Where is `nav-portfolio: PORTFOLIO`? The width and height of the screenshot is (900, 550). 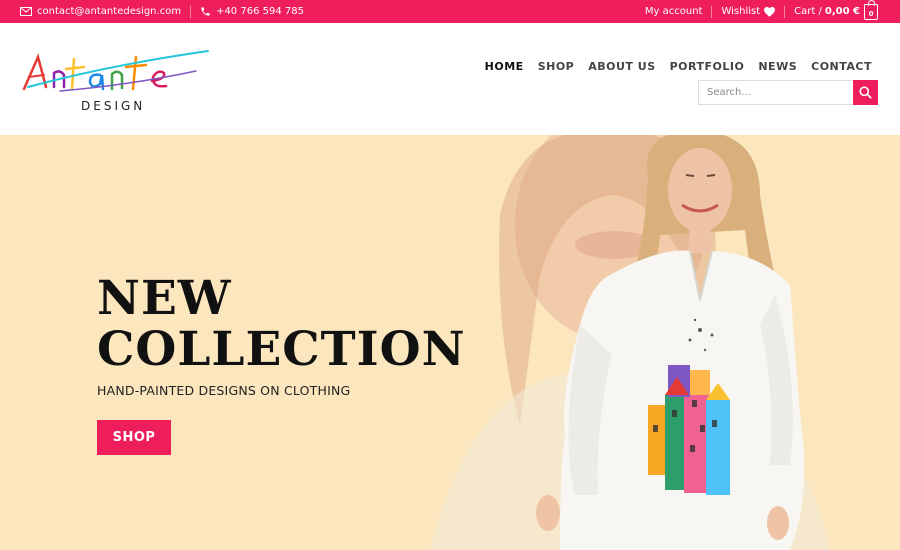 nav-portfolio: PORTFOLIO is located at coordinates (707, 66).